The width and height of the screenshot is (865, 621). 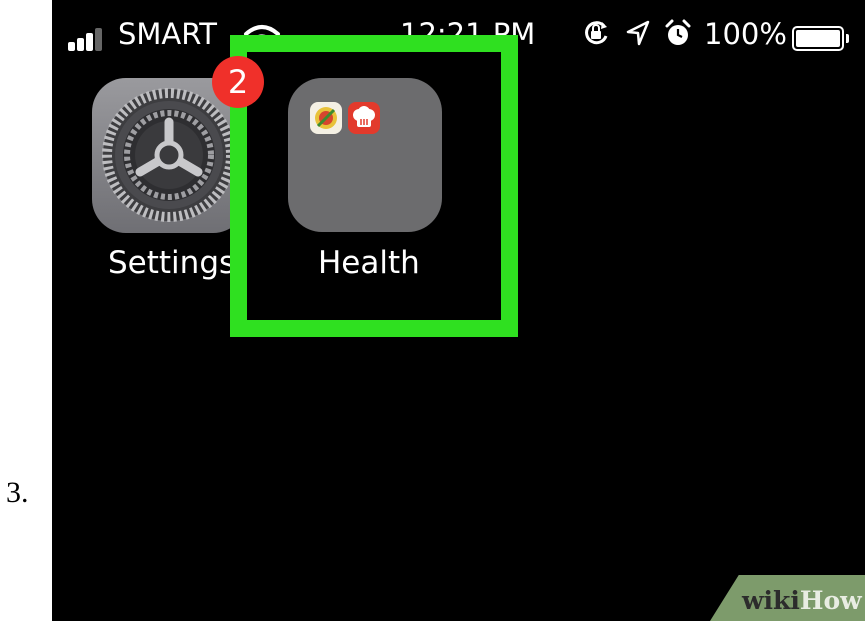 I want to click on battery-percent: 100%, so click(x=745, y=34).